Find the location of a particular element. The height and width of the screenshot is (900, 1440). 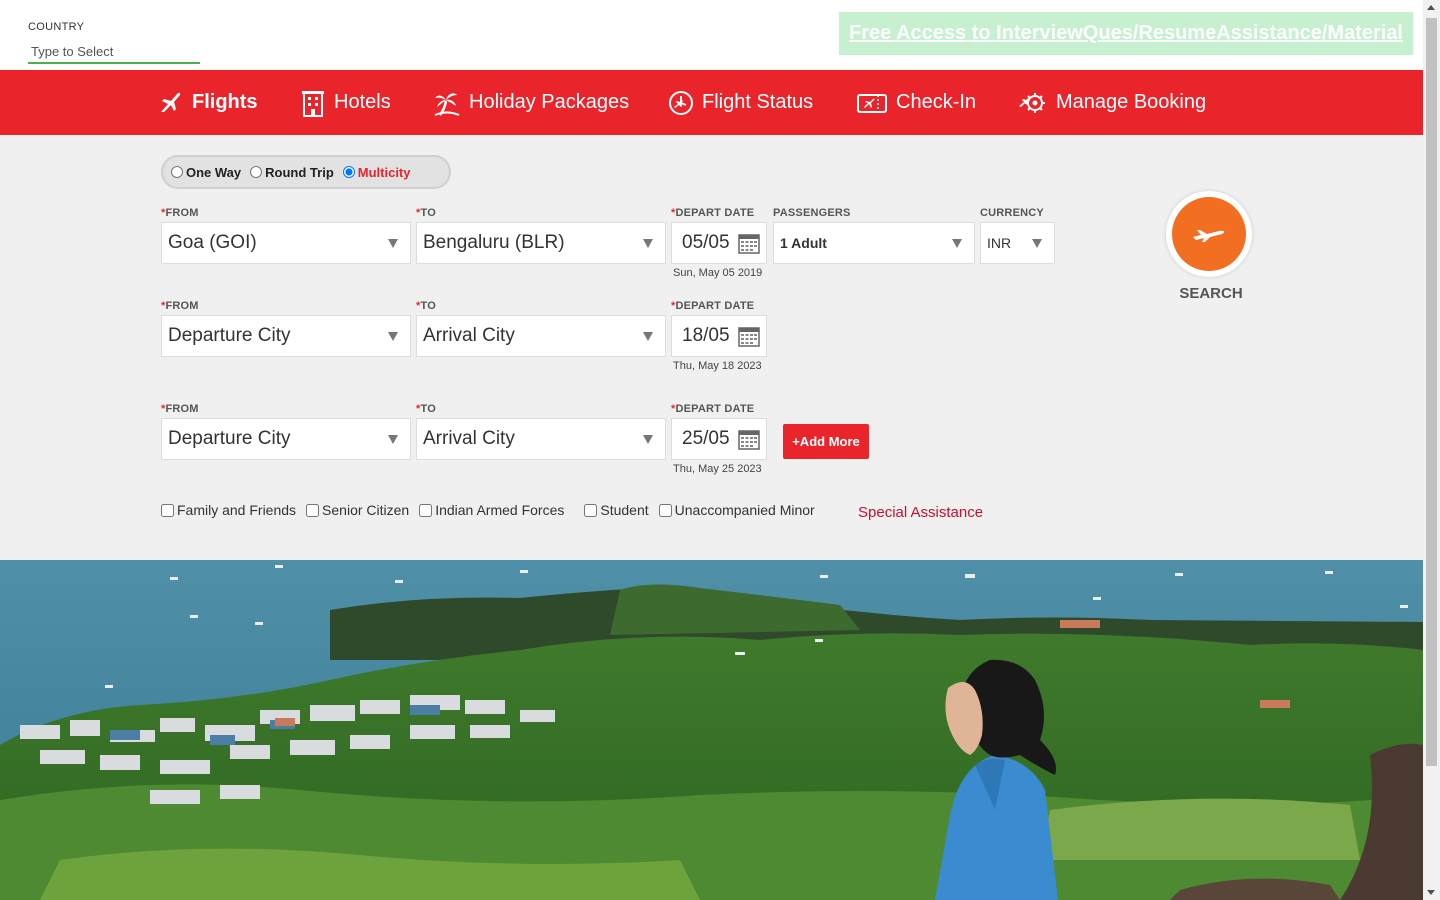

nav-checkin-label: Check-In is located at coordinates (936, 102).